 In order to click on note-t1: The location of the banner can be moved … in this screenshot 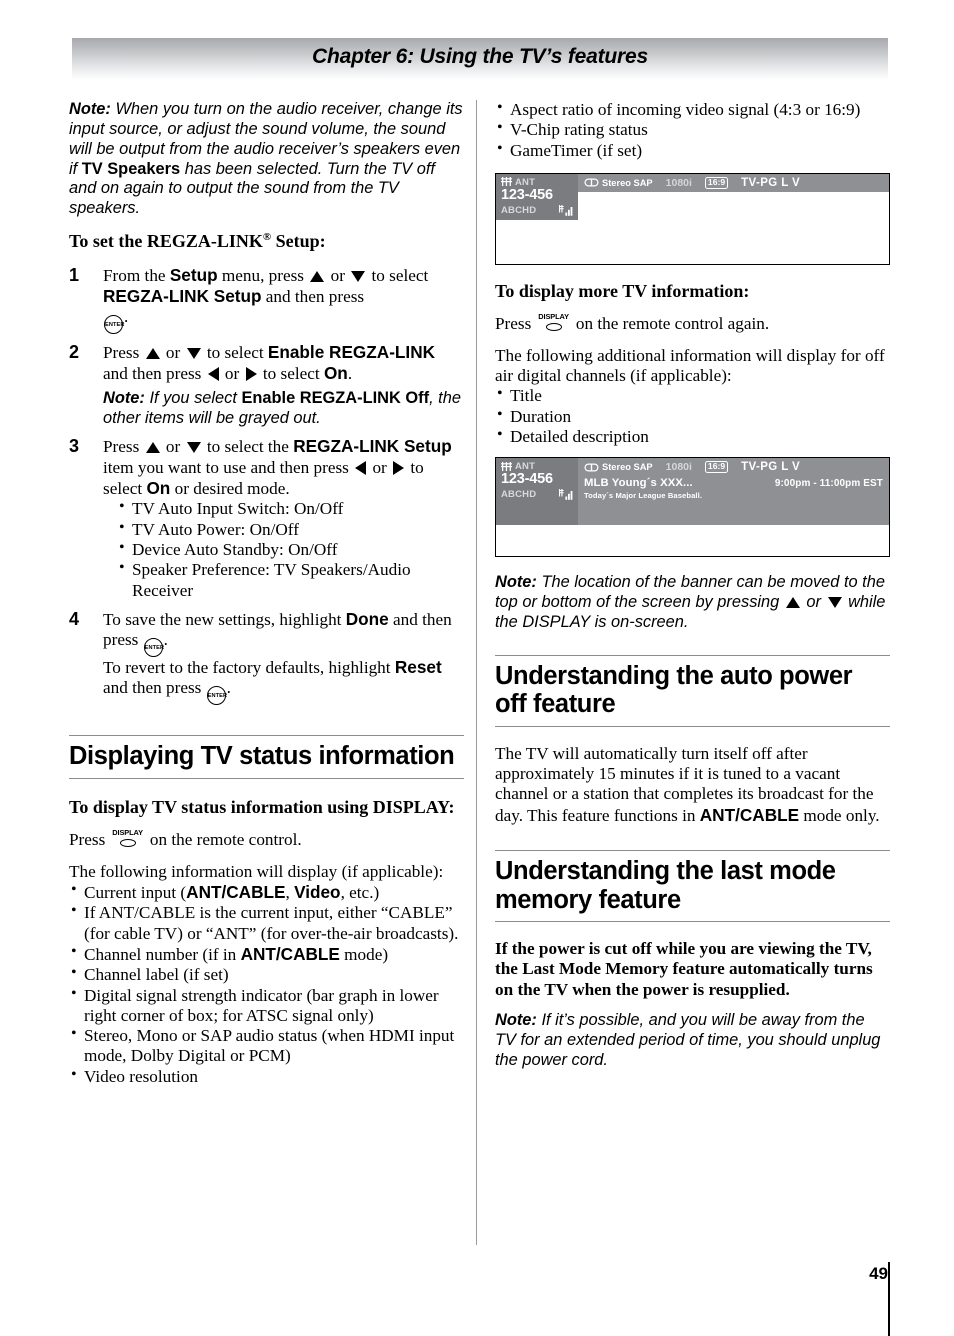, I will do `click(690, 592)`.